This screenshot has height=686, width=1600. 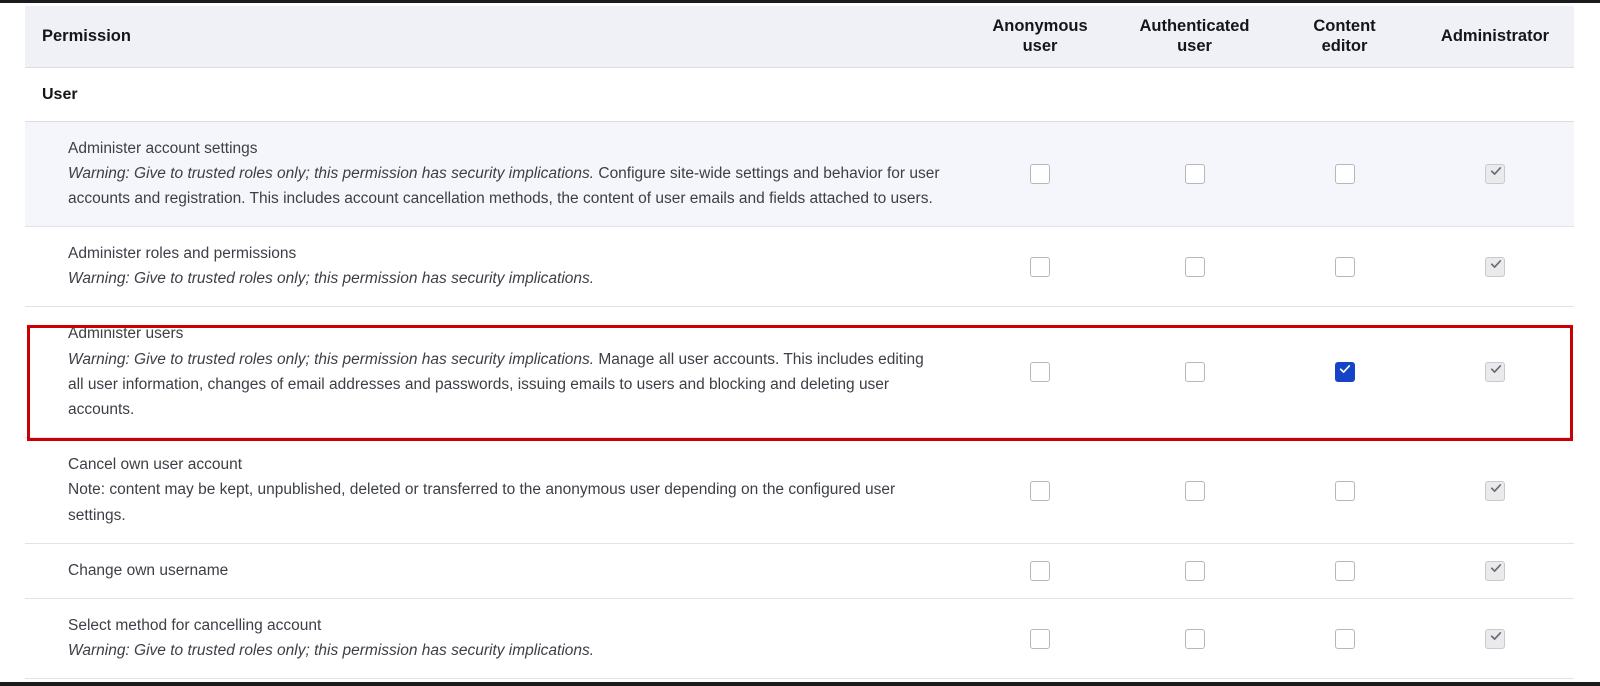 What do you see at coordinates (1344, 46) in the screenshot?
I see `column-header-content-editor-line2: editor` at bounding box center [1344, 46].